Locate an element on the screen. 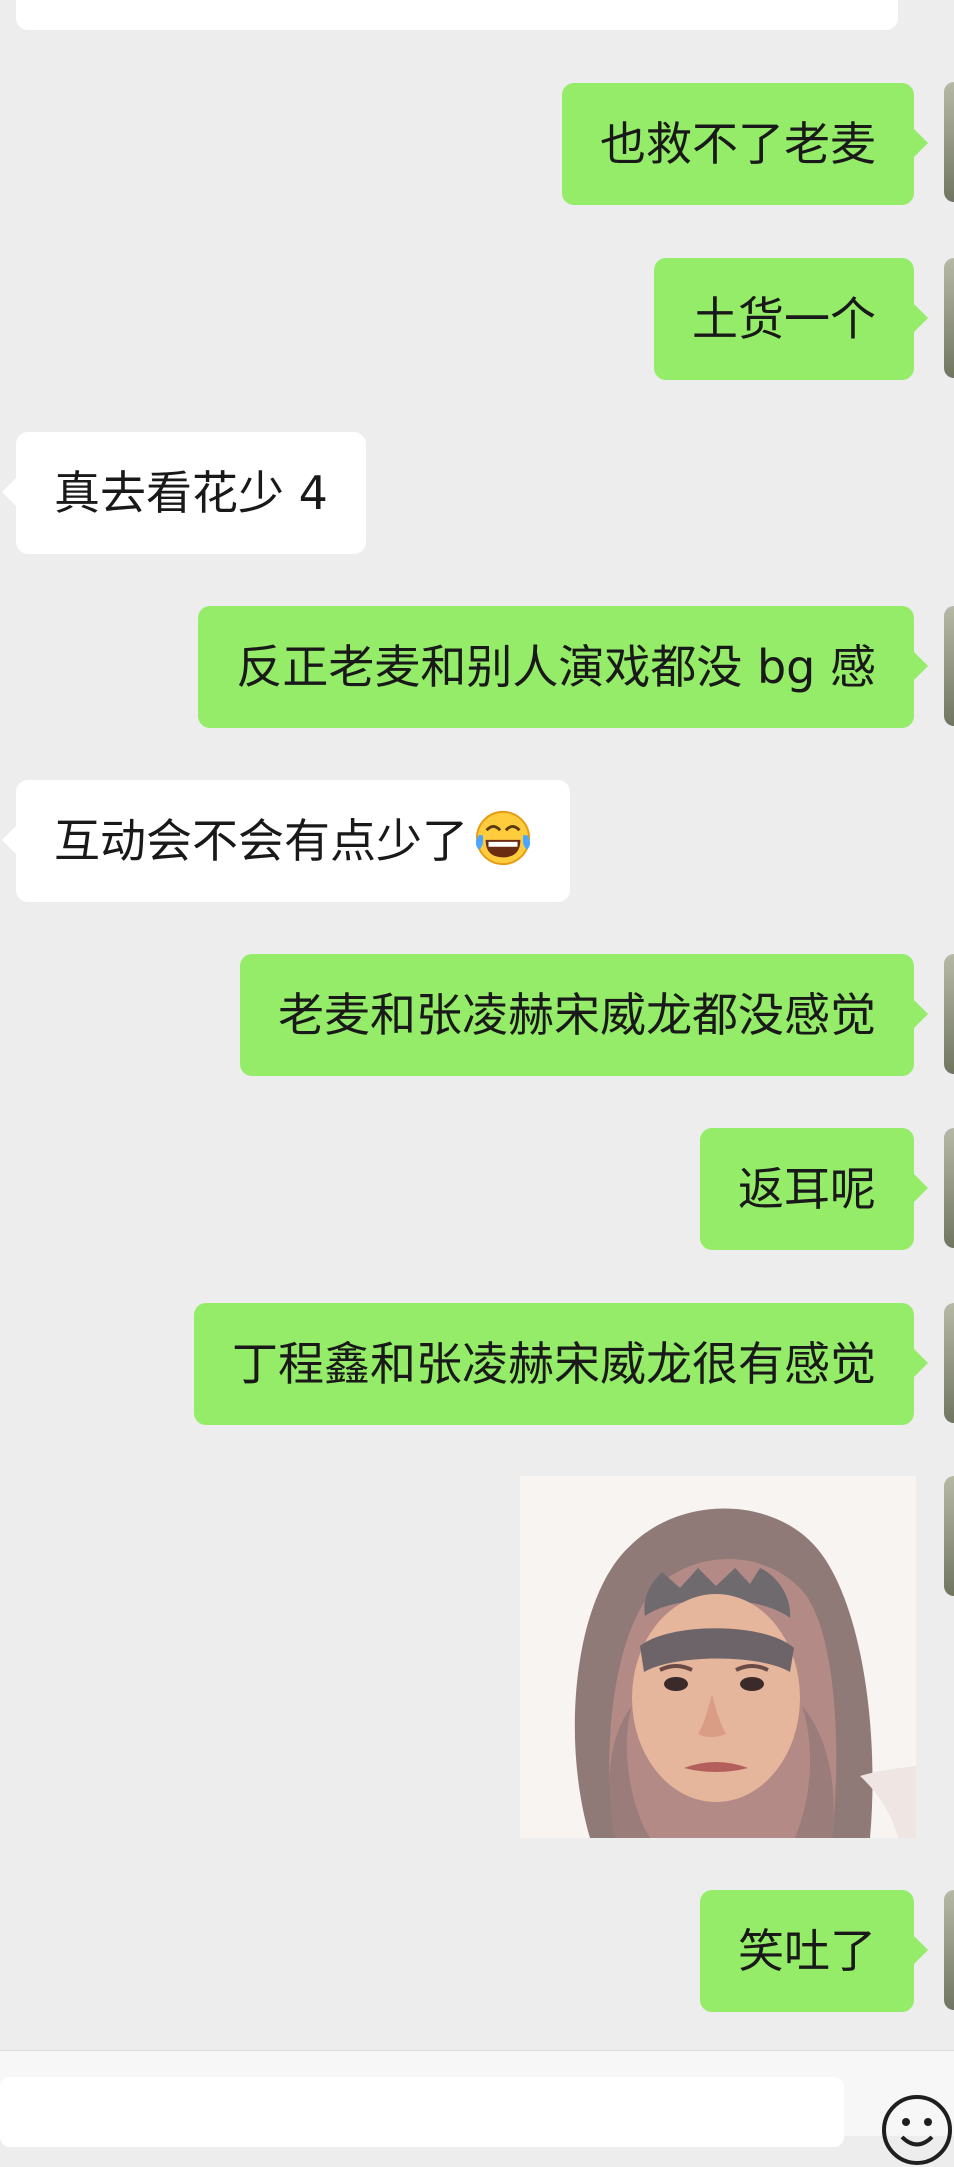 The height and width of the screenshot is (2167, 954). message-bubble-outgoing: 笑吐了 is located at coordinates (814, 1951).